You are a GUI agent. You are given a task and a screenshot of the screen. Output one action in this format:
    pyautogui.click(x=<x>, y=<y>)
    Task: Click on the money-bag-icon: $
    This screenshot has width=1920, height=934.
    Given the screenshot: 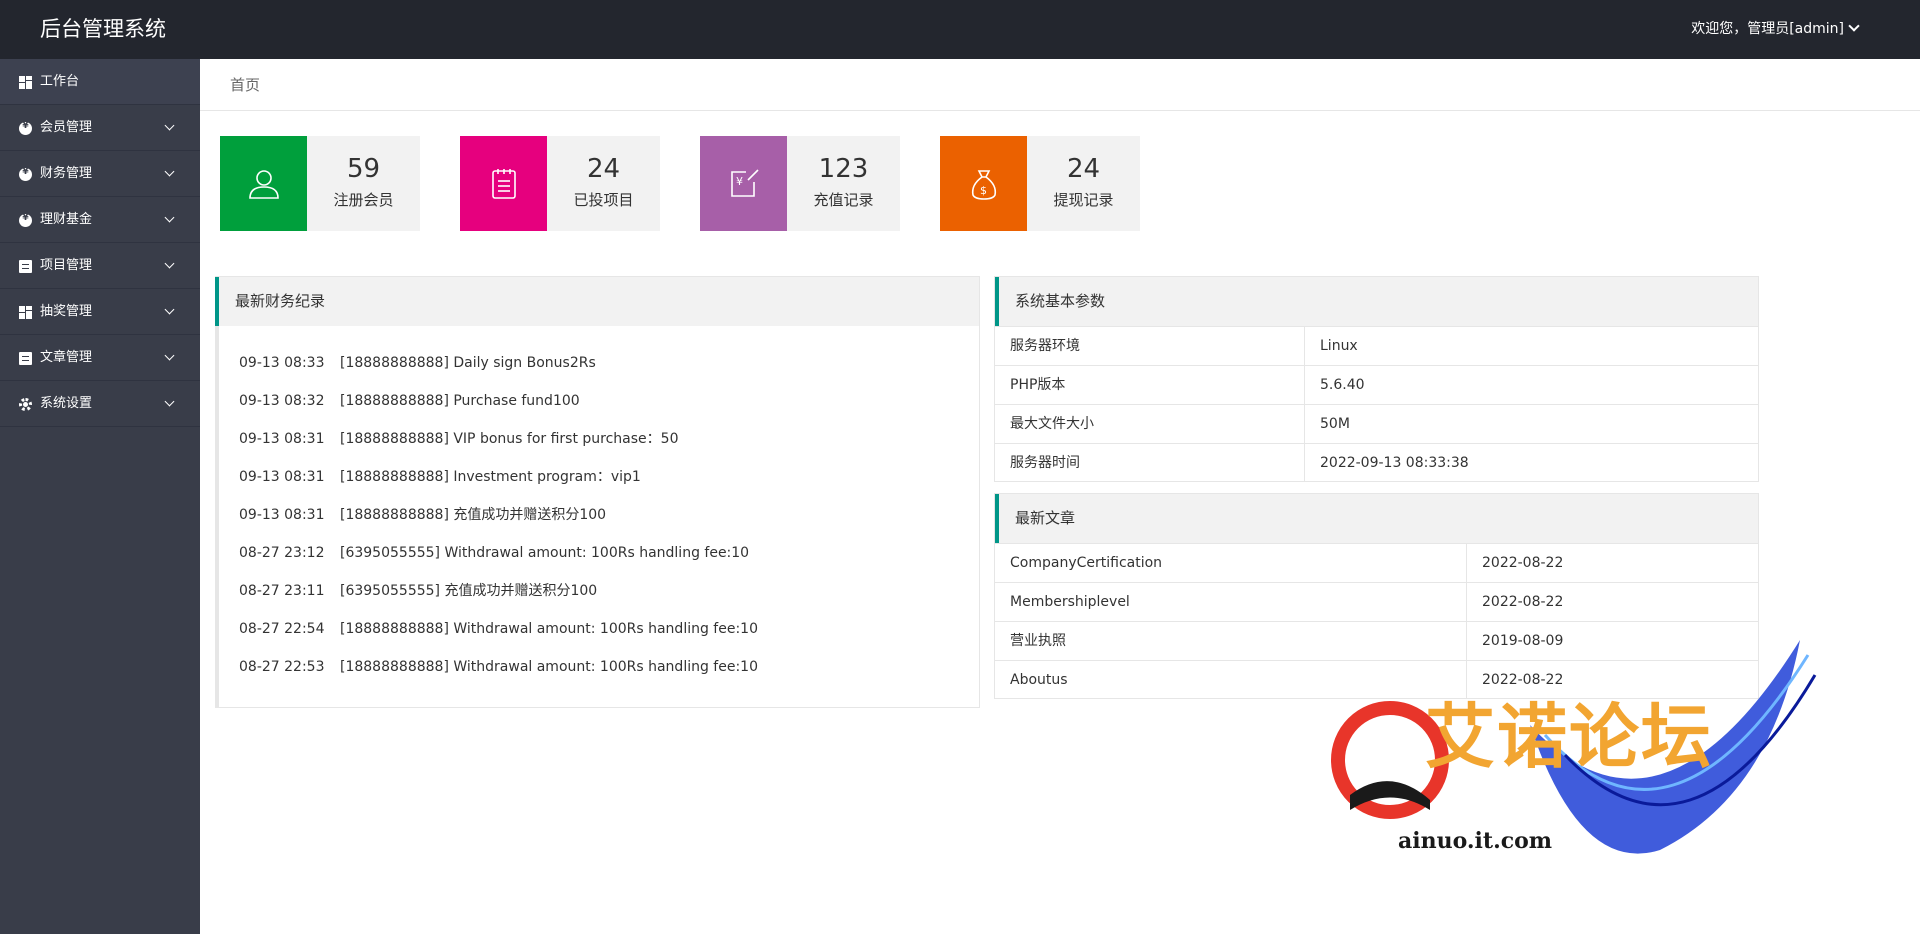 What is the action you would take?
    pyautogui.click(x=983, y=183)
    